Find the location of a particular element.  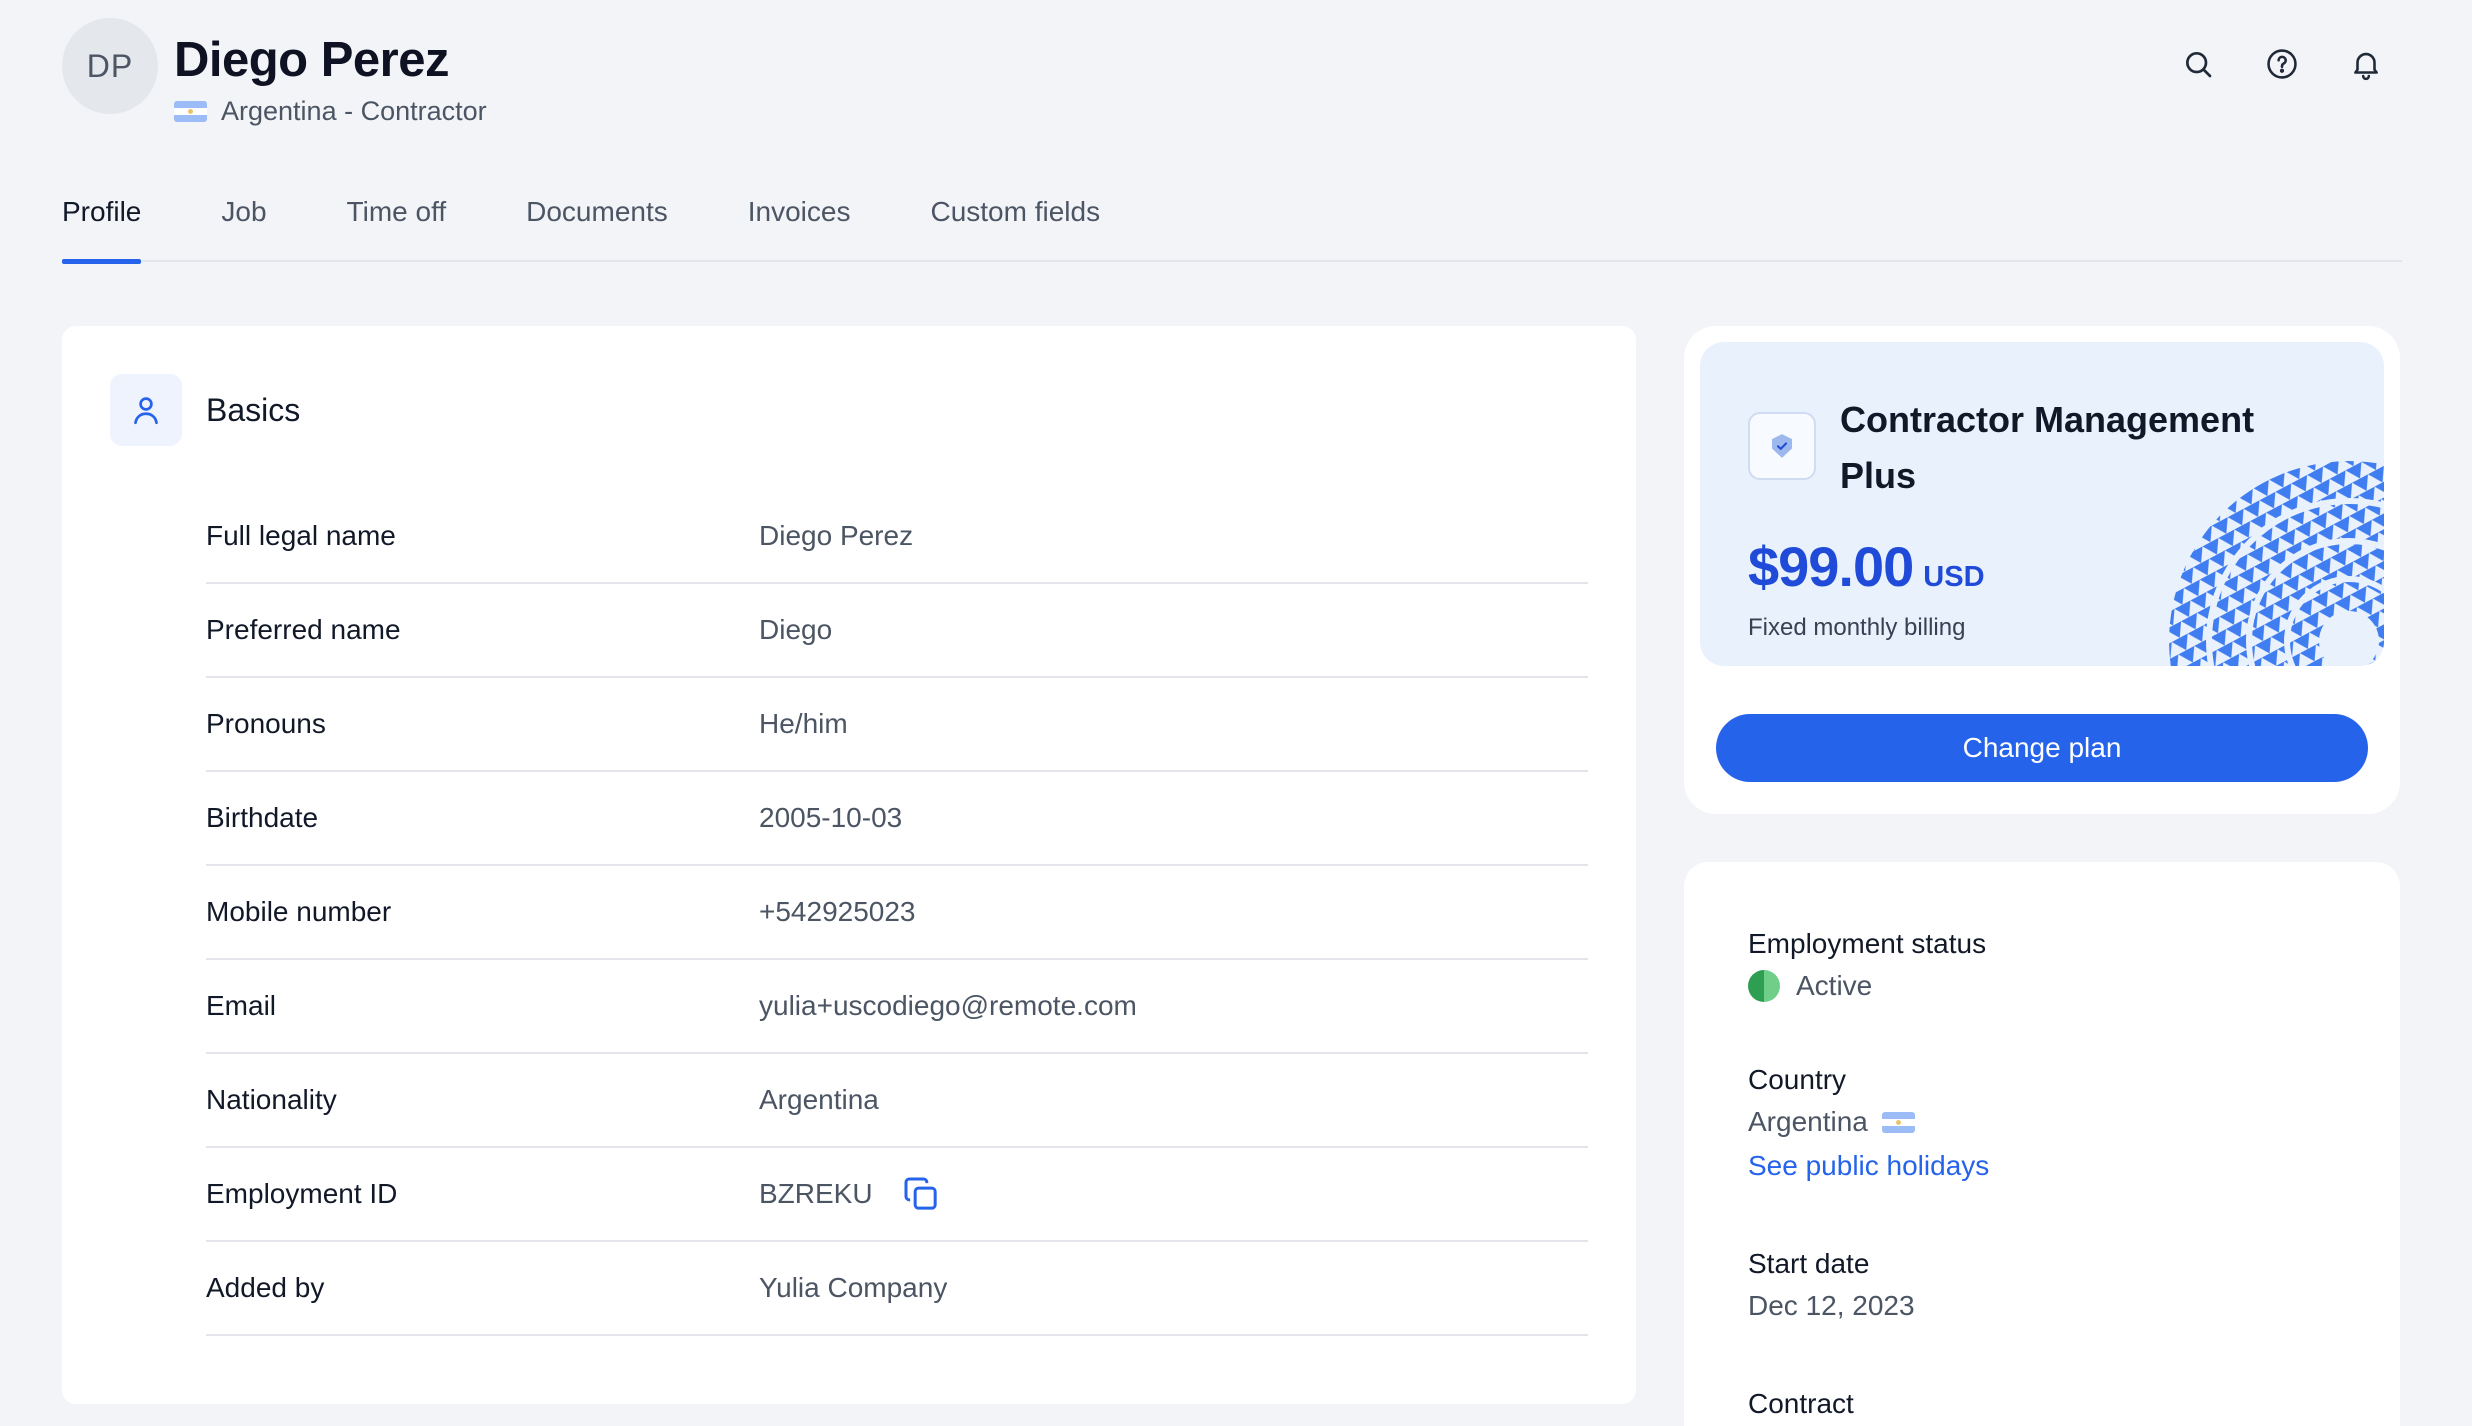

field-row-birthdate: Birthdate 2005-10-03 is located at coordinates (897, 819).